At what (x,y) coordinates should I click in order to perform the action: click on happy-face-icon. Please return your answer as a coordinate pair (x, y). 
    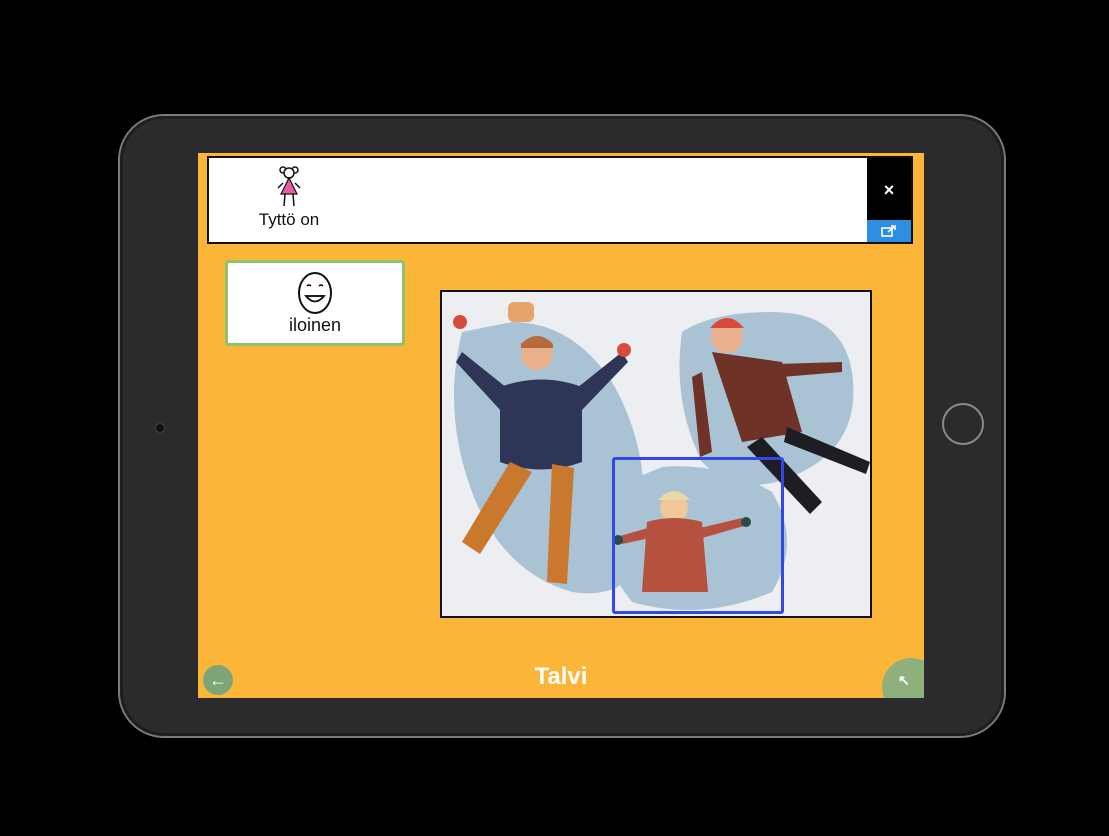
    Looking at the image, I should click on (315, 293).